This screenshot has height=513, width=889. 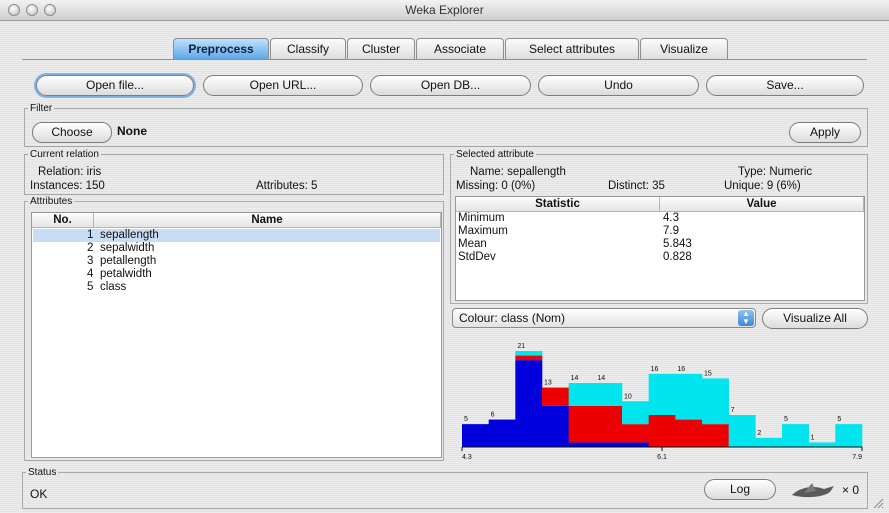 What do you see at coordinates (740, 489) in the screenshot?
I see `log-button: Log` at bounding box center [740, 489].